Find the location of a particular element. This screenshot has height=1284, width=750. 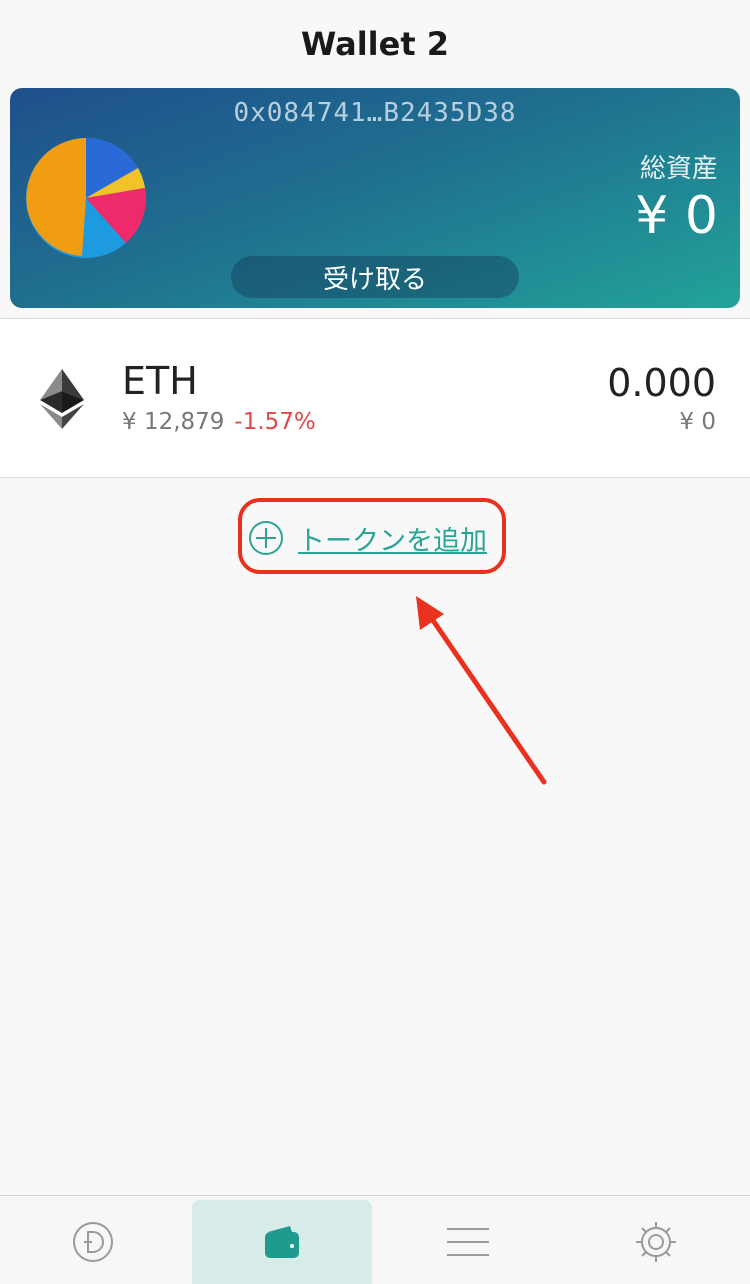

wallet-icon is located at coordinates (282, 1242).